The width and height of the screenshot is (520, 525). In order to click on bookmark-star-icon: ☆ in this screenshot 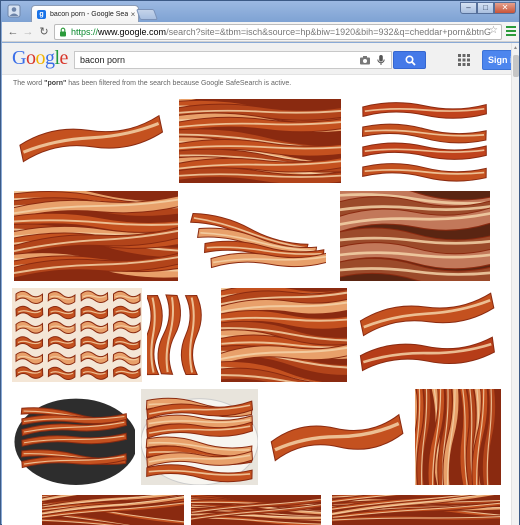, I will do `click(493, 30)`.